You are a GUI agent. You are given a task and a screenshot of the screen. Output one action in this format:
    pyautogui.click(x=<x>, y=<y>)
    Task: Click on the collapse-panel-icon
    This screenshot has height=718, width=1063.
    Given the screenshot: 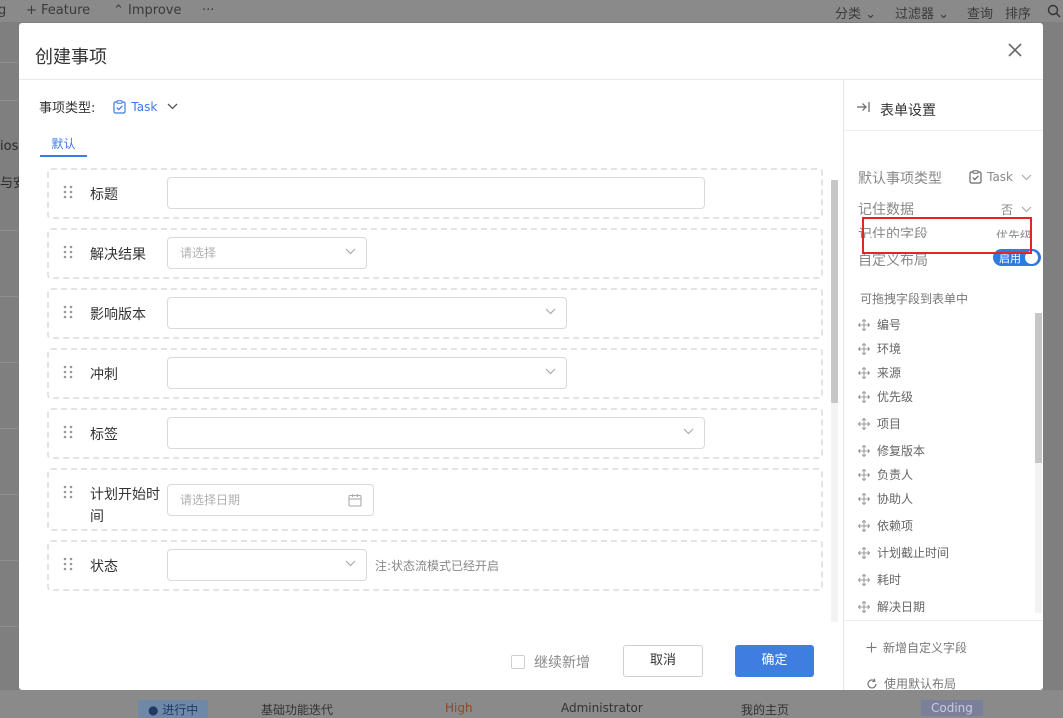 What is the action you would take?
    pyautogui.click(x=864, y=107)
    